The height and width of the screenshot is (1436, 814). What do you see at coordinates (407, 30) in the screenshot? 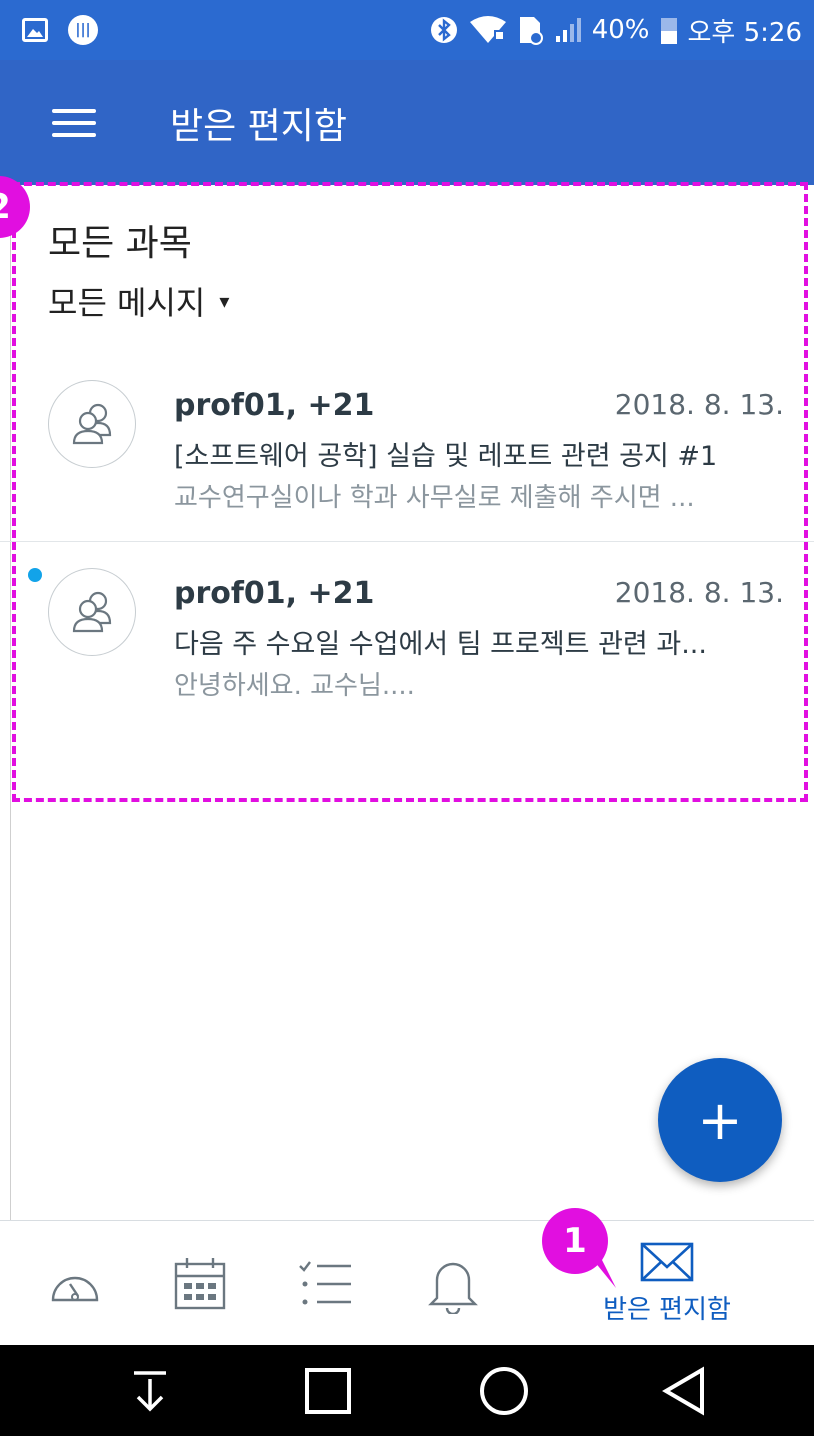
I see `status-bar: ||| 40% 오후 5:26` at bounding box center [407, 30].